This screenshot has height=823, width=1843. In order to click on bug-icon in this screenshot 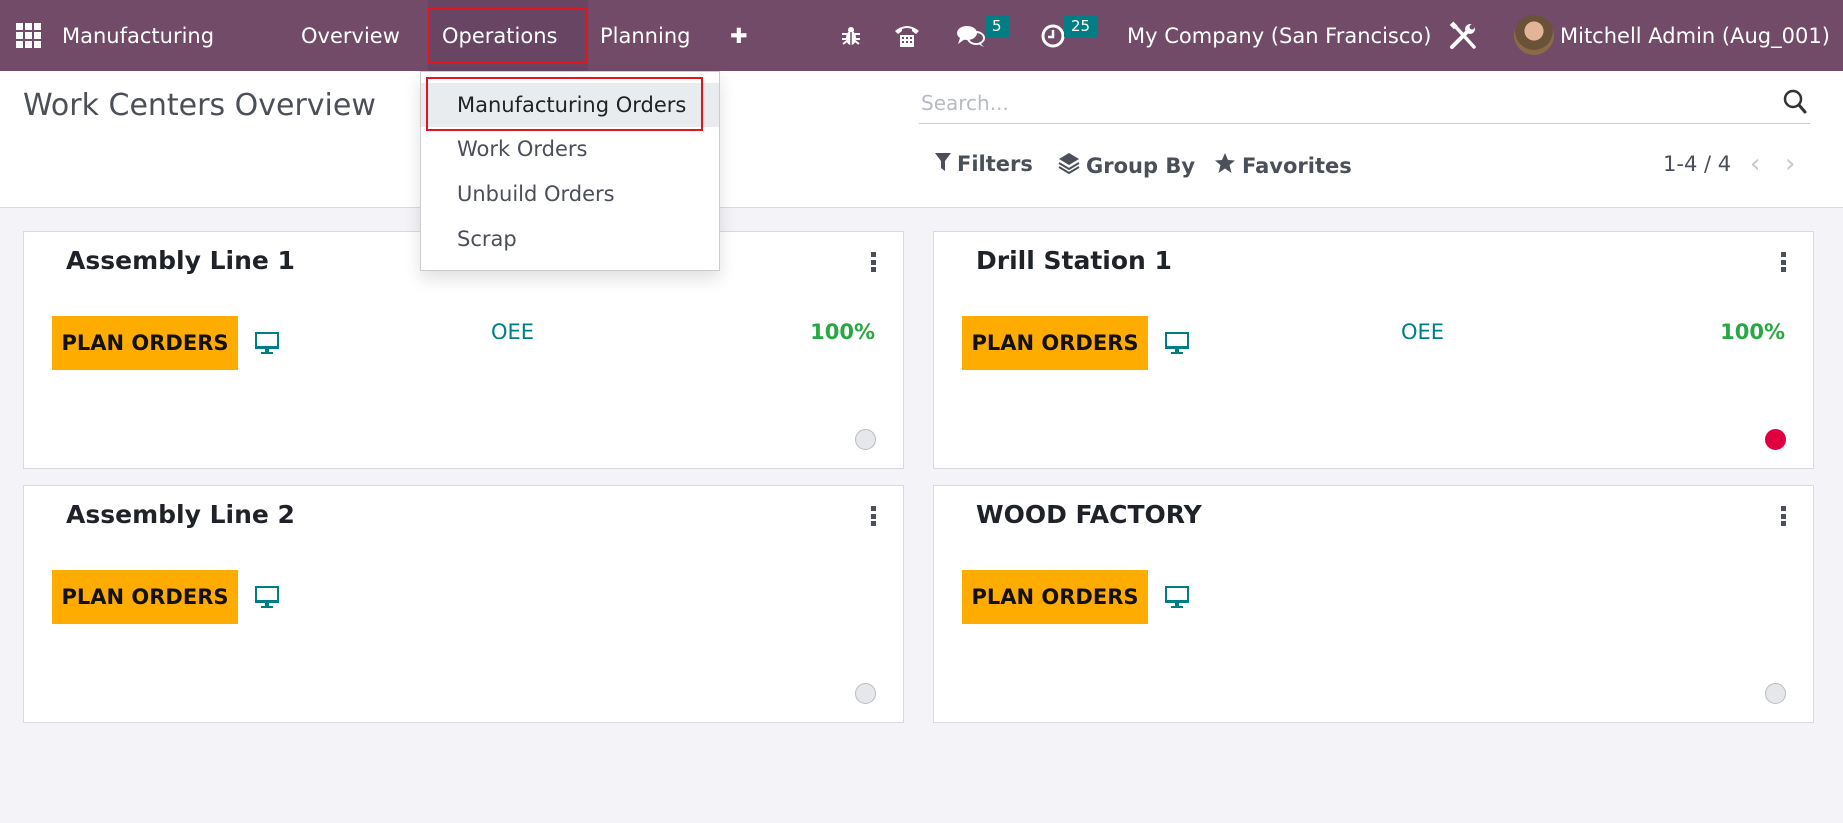, I will do `click(851, 35)`.